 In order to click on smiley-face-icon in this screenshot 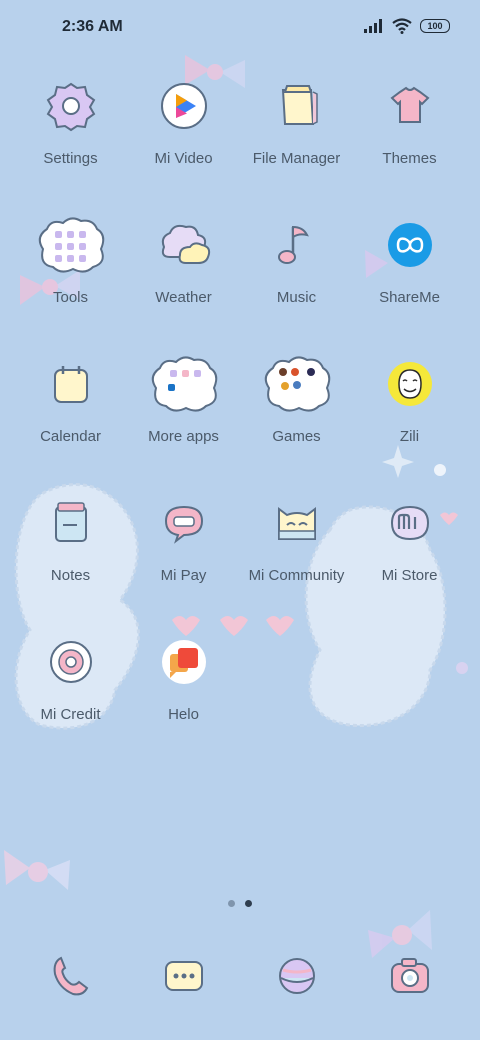, I will do `click(409, 384)`.